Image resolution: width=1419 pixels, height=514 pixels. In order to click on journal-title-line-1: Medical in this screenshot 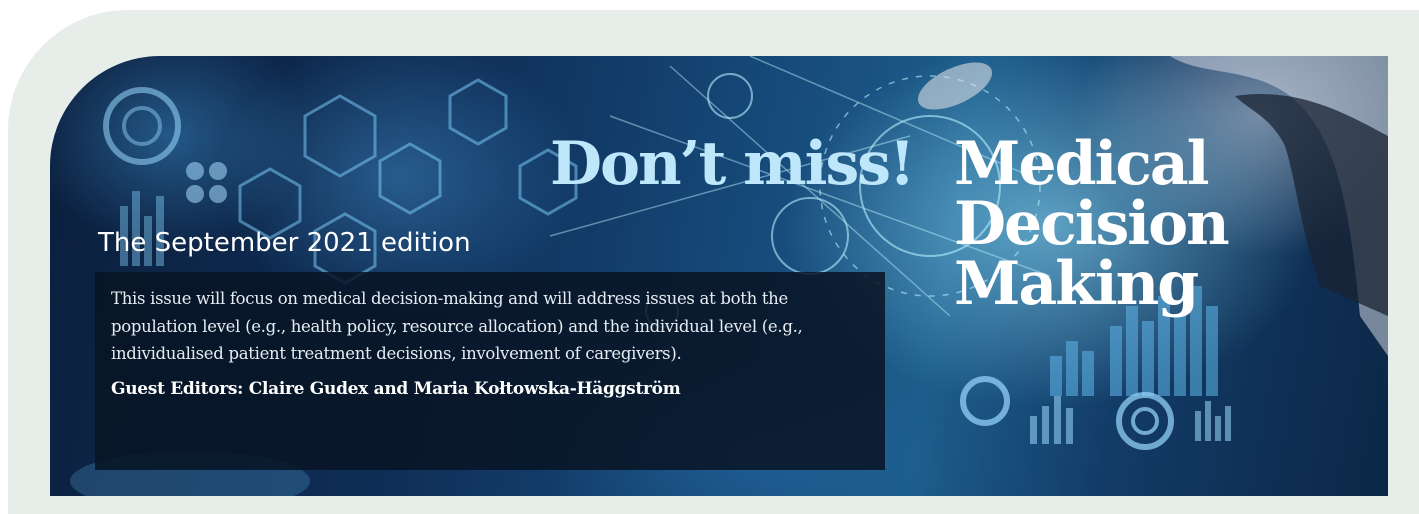, I will do `click(1082, 164)`.